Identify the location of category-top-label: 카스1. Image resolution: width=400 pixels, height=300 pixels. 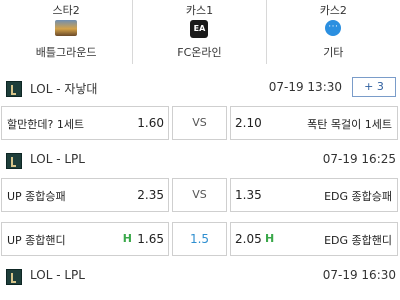
(199, 10).